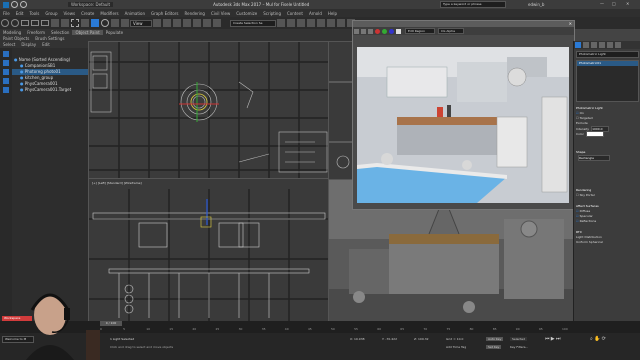  Describe the element at coordinates (420, 31) in the screenshot. I see `area-to-render-dropdown: Edit Region` at that location.